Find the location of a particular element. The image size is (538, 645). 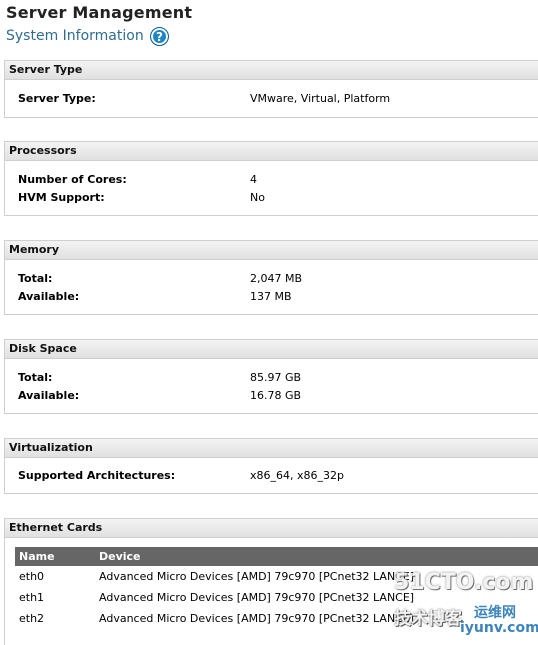

watermark-ops: 运维网 is located at coordinates (495, 613).